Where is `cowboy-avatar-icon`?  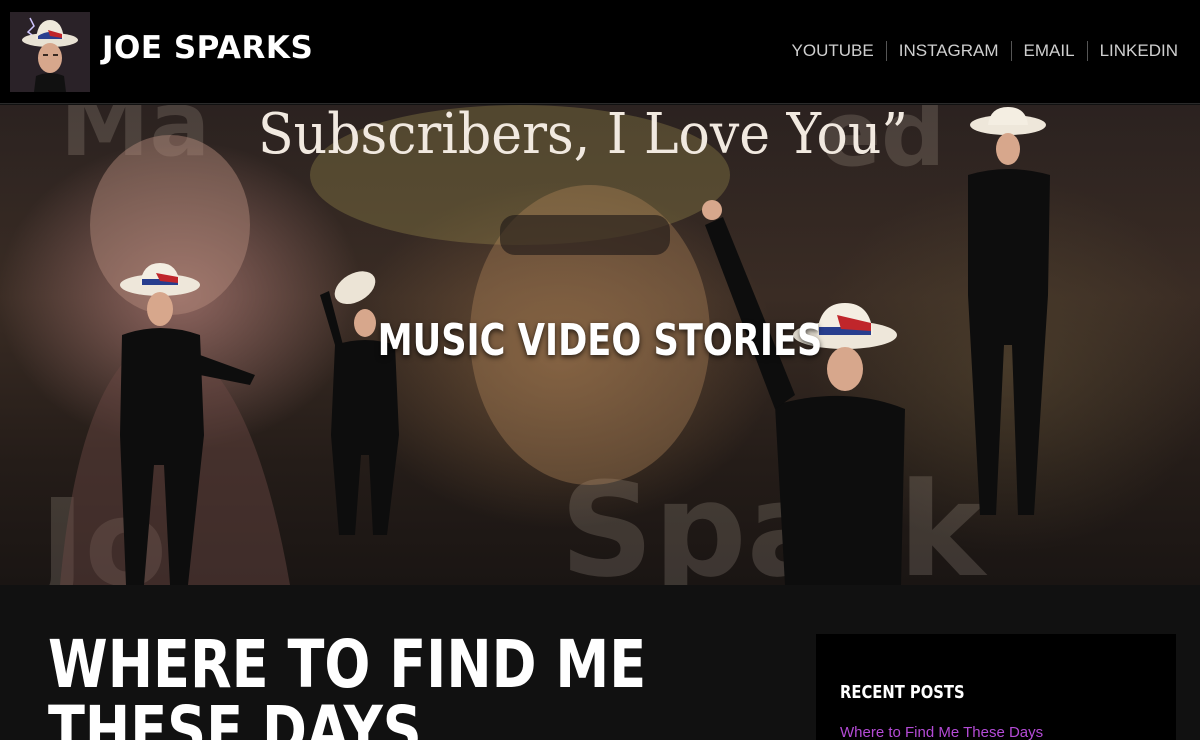 cowboy-avatar-icon is located at coordinates (50, 52).